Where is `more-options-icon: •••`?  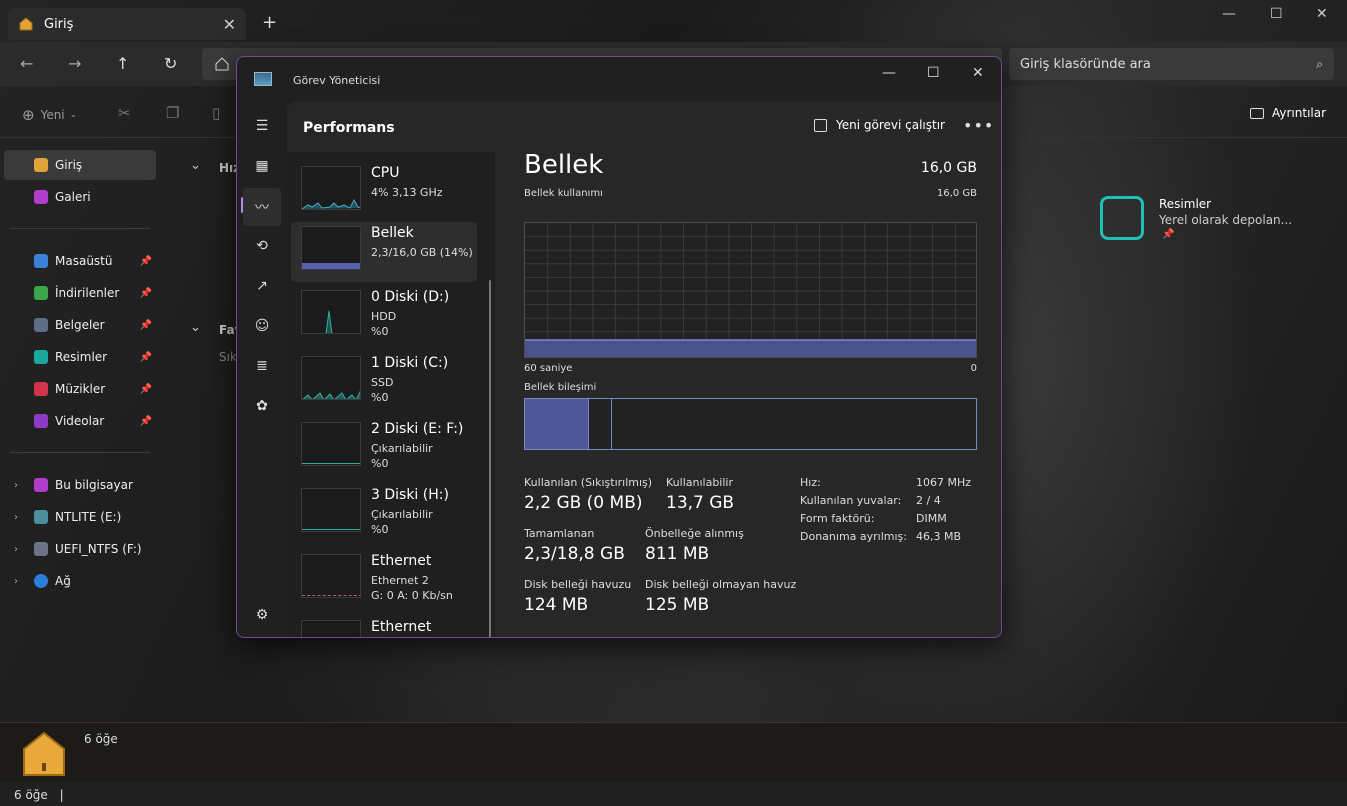
more-options-icon: ••• is located at coordinates (978, 125).